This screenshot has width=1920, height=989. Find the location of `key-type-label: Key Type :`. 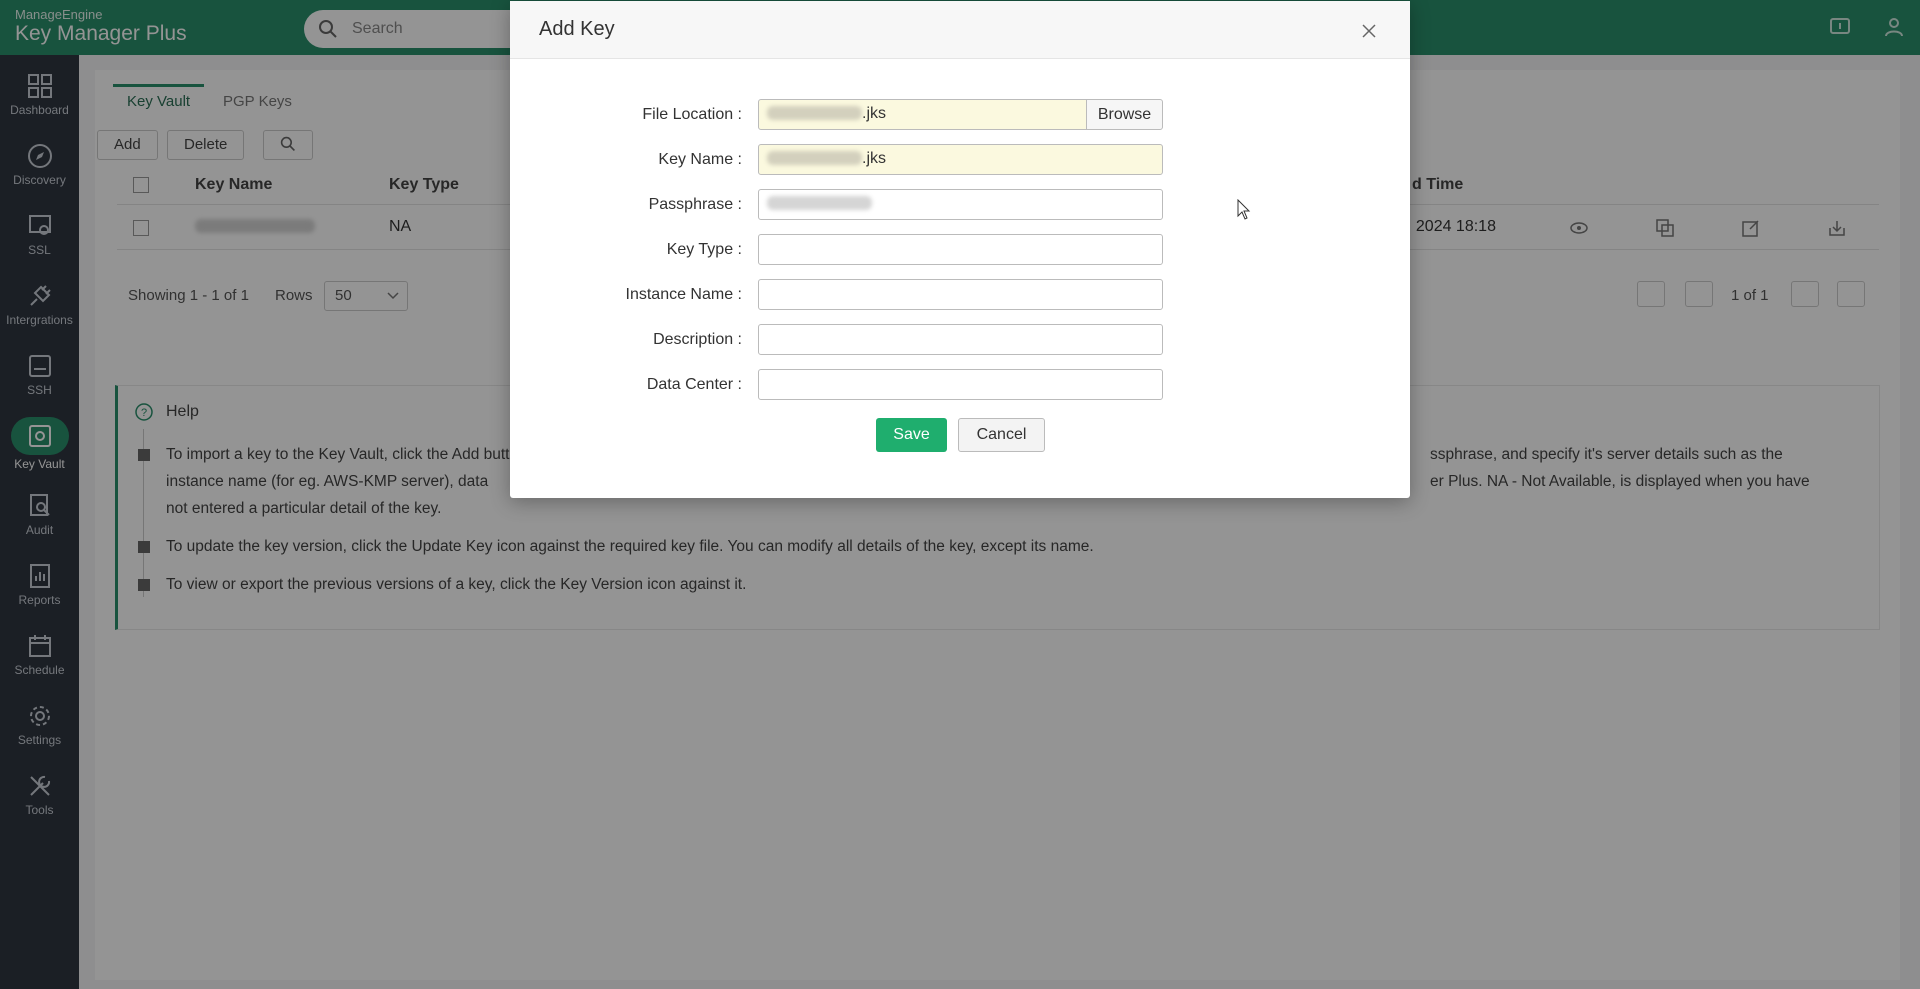

key-type-label: Key Type : is located at coordinates (704, 249).